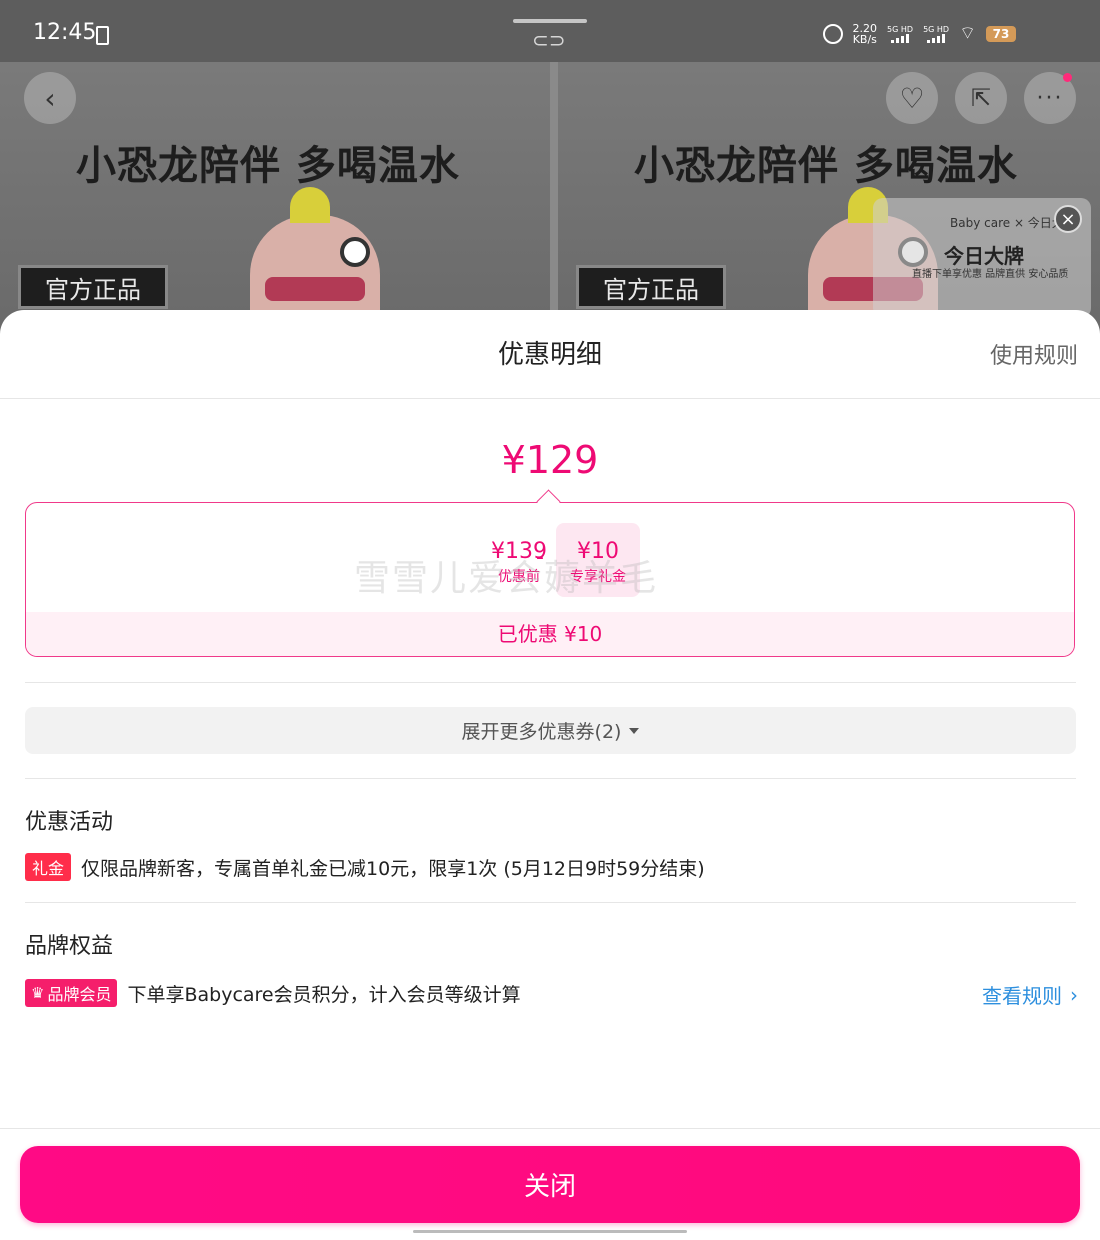 Image resolution: width=1100 pixels, height=1240 pixels. Describe the element at coordinates (865, 33) in the screenshot. I see `net-speed: 2.20 KB/s` at that location.